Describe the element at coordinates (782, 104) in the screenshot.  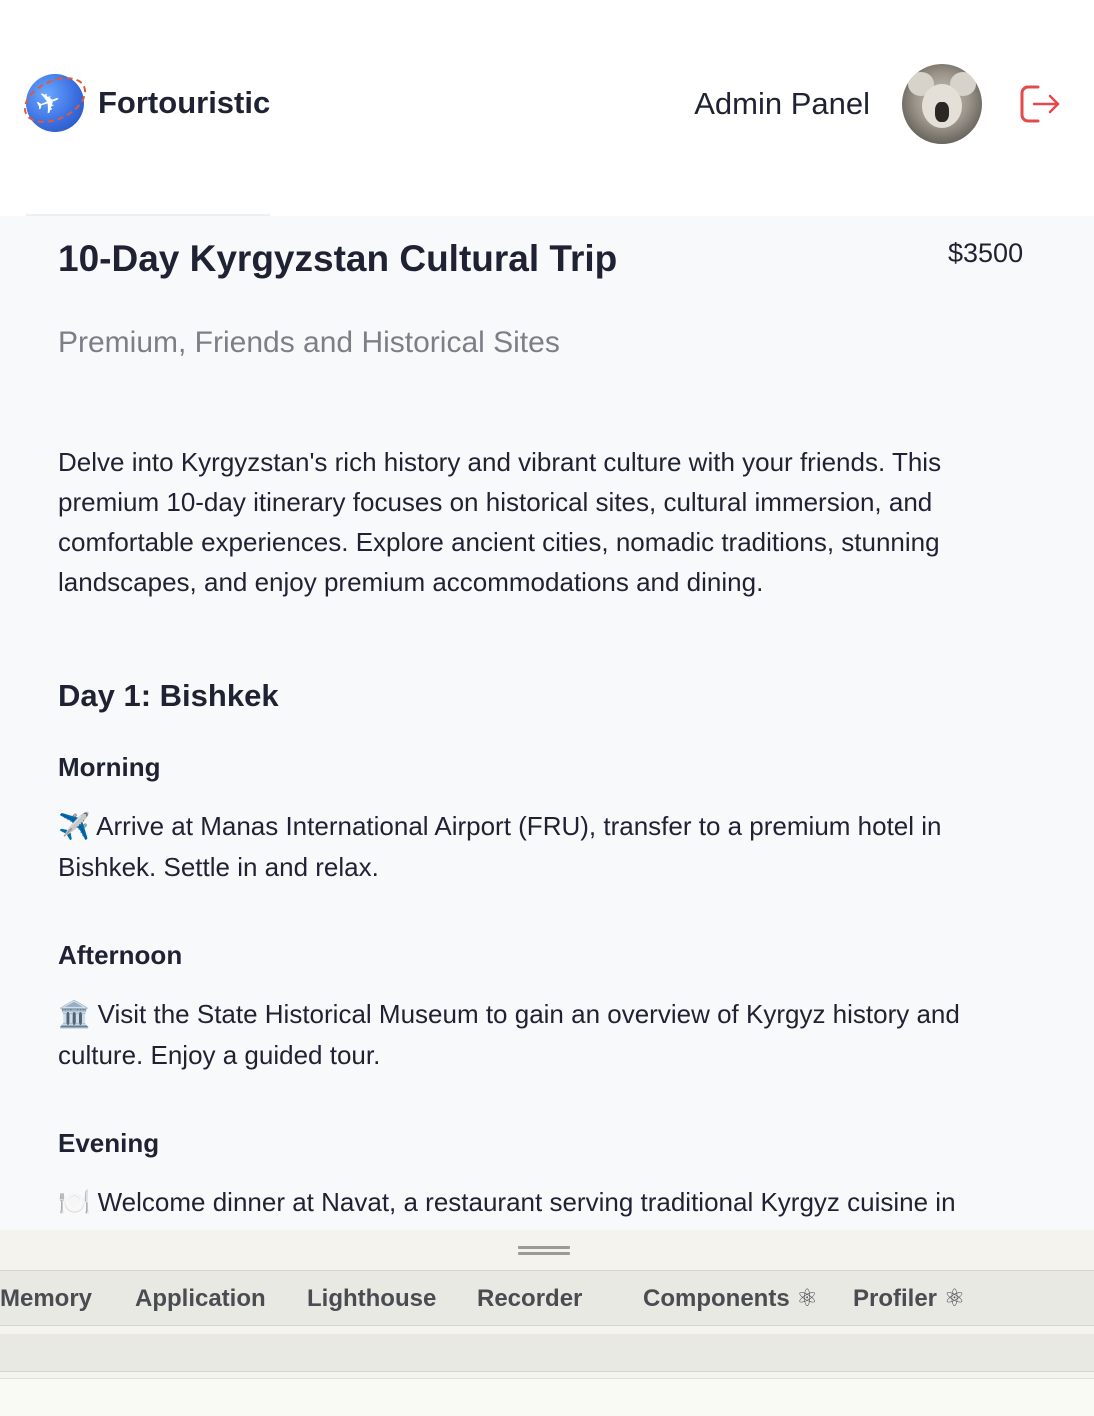
I see `admin-panel-link: Admin Panel` at that location.